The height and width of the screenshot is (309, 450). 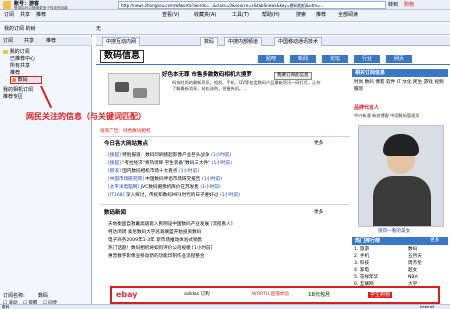 I want to click on ad-adidas: adidas 订购, so click(x=197, y=295).